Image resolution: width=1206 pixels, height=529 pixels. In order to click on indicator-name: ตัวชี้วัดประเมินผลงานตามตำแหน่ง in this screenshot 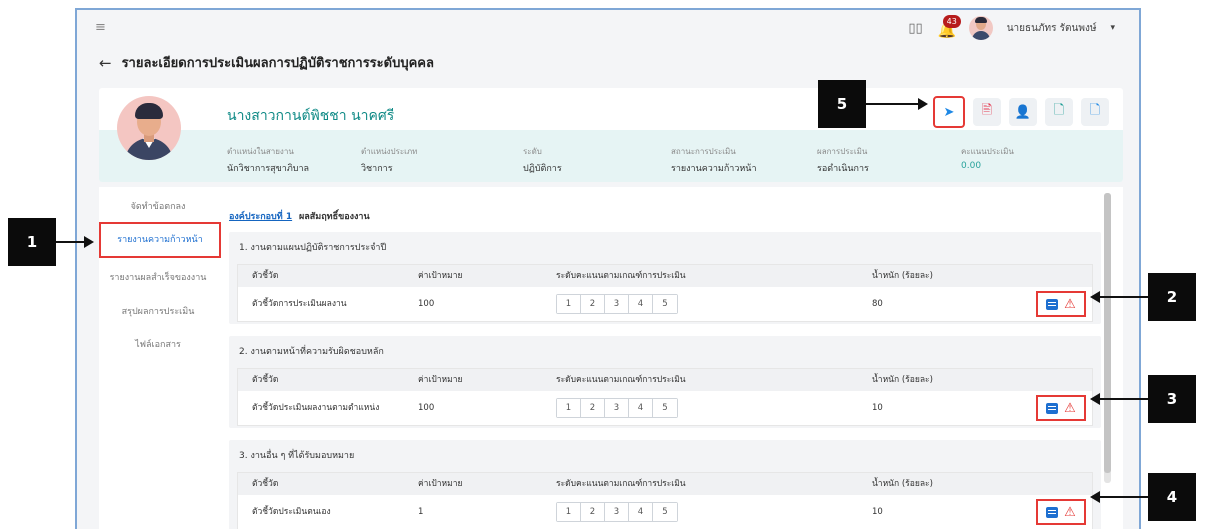, I will do `click(316, 408)`.